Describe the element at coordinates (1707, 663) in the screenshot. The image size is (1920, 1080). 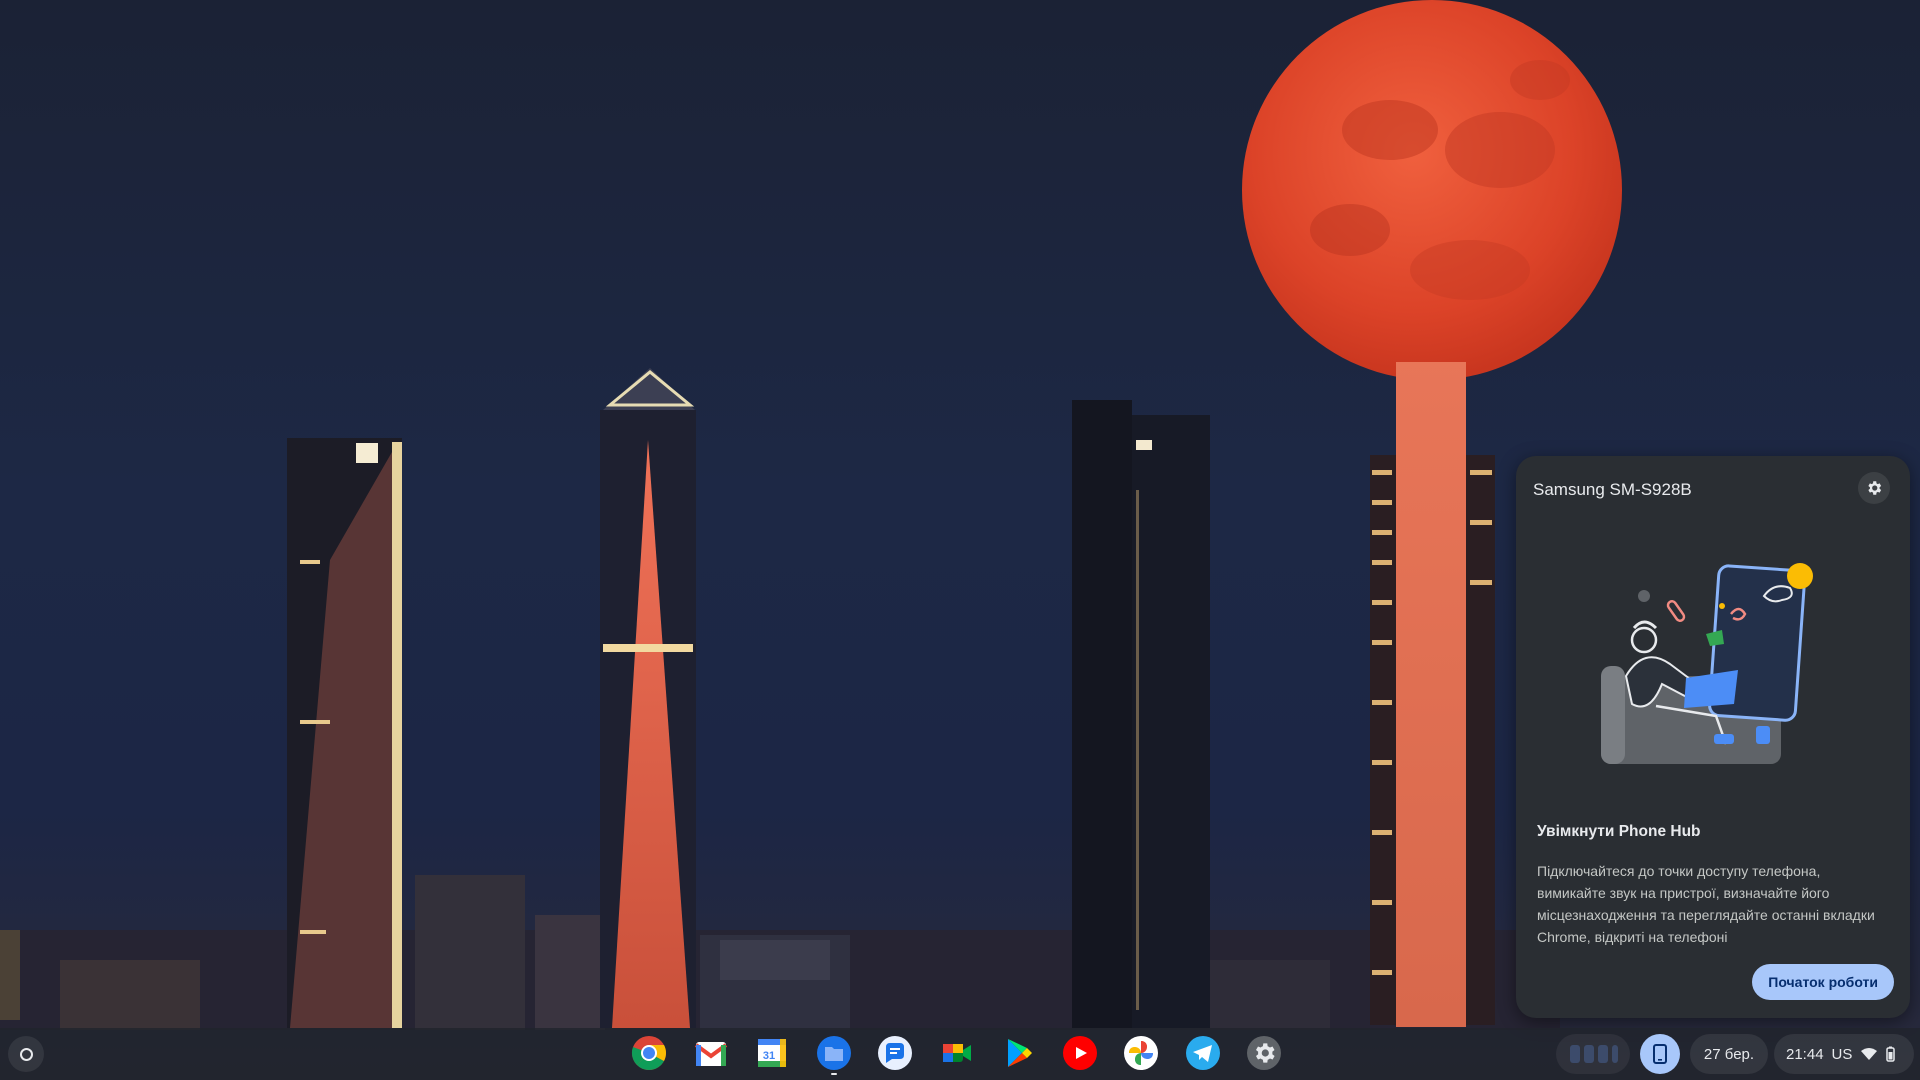
I see `phone-hub-illustration` at that location.